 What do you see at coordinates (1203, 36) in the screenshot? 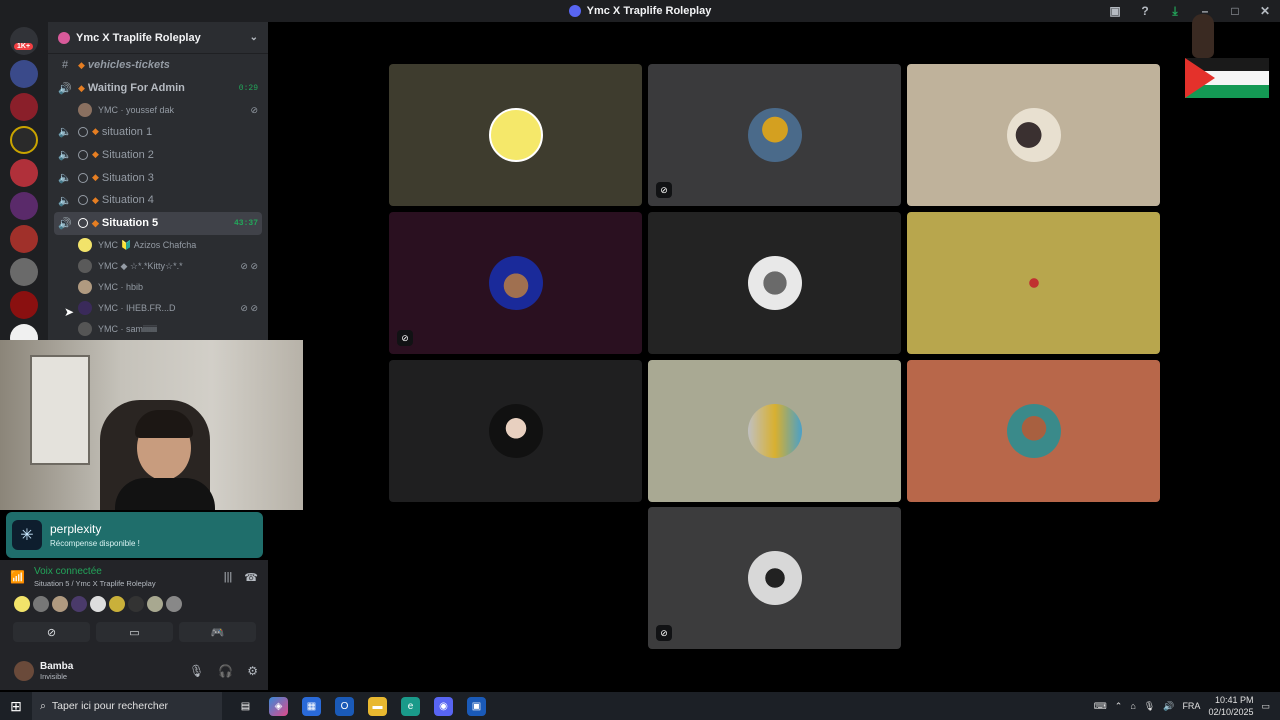
I see `raised-fist-icon` at bounding box center [1203, 36].